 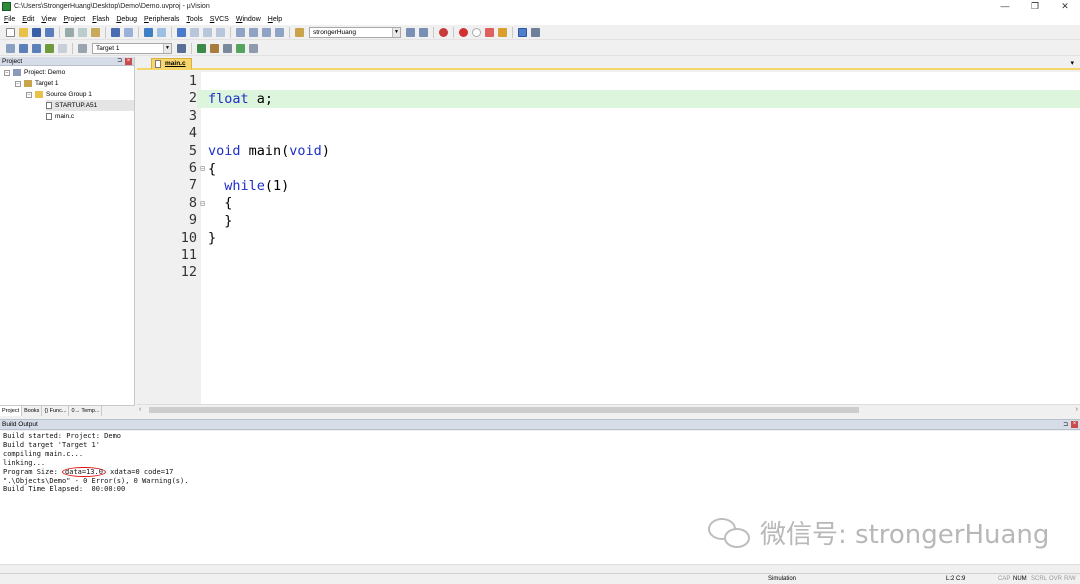 What do you see at coordinates (608, 220) in the screenshot?
I see `code-line: 9 }` at bounding box center [608, 220].